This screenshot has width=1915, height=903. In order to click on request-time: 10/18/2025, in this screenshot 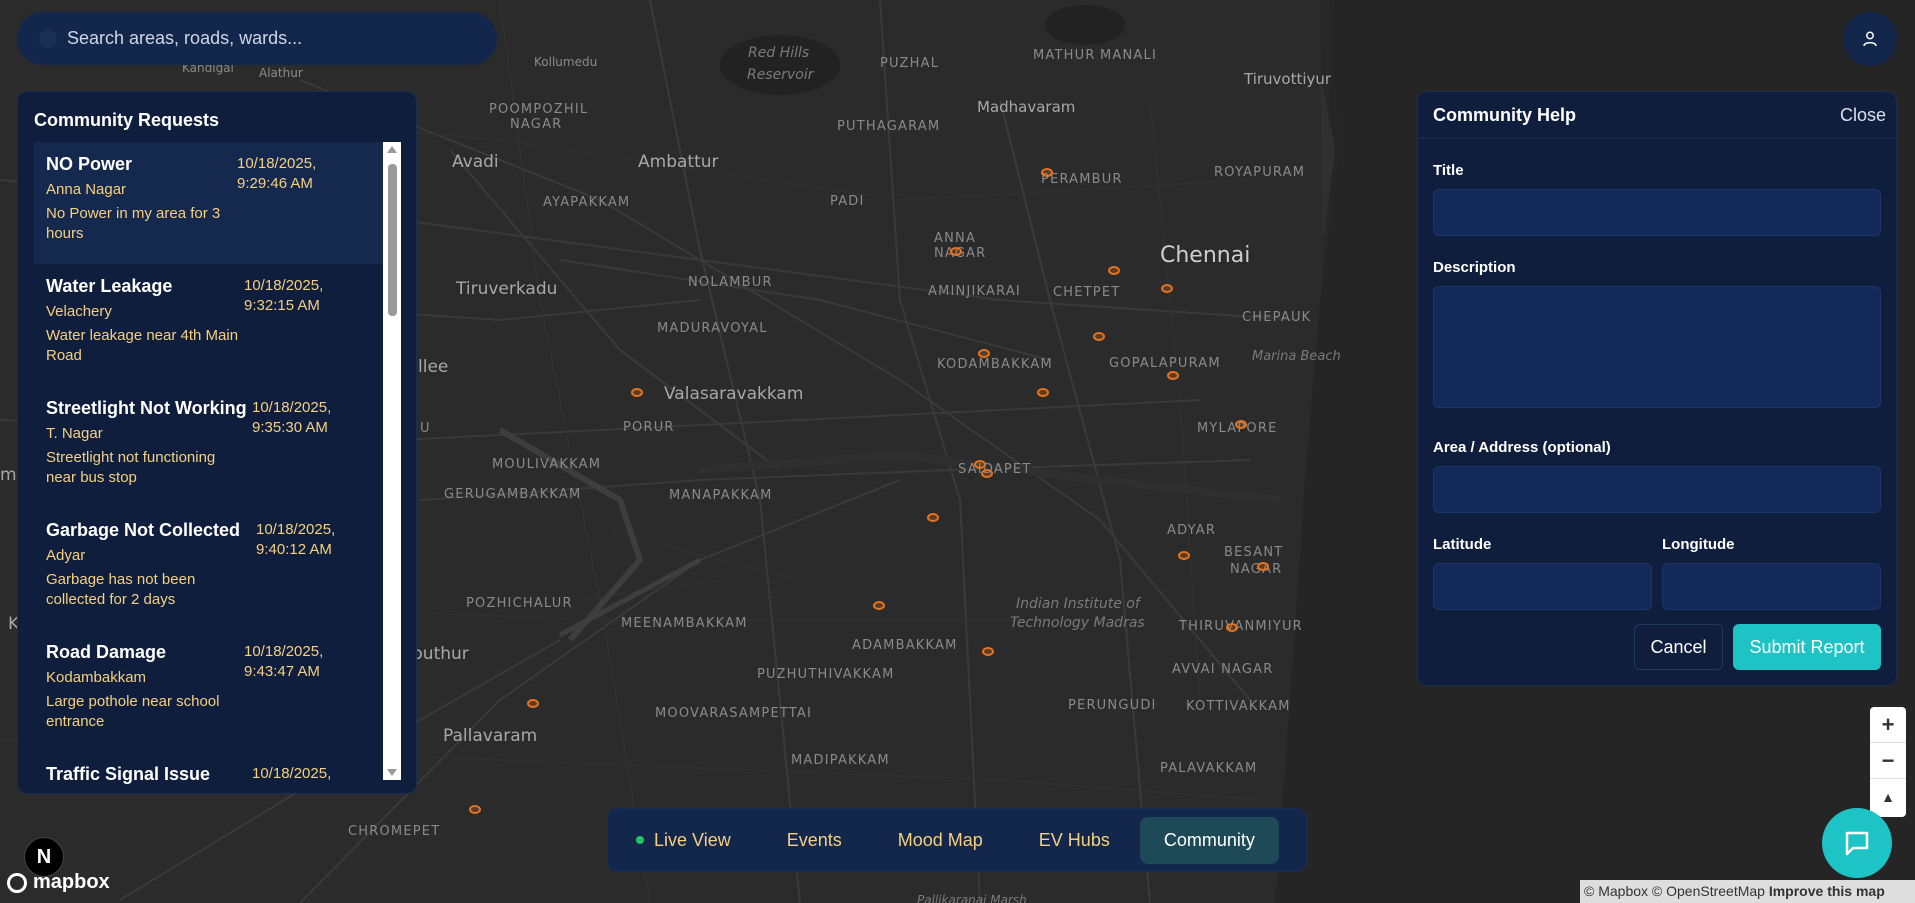, I will do `click(292, 773)`.